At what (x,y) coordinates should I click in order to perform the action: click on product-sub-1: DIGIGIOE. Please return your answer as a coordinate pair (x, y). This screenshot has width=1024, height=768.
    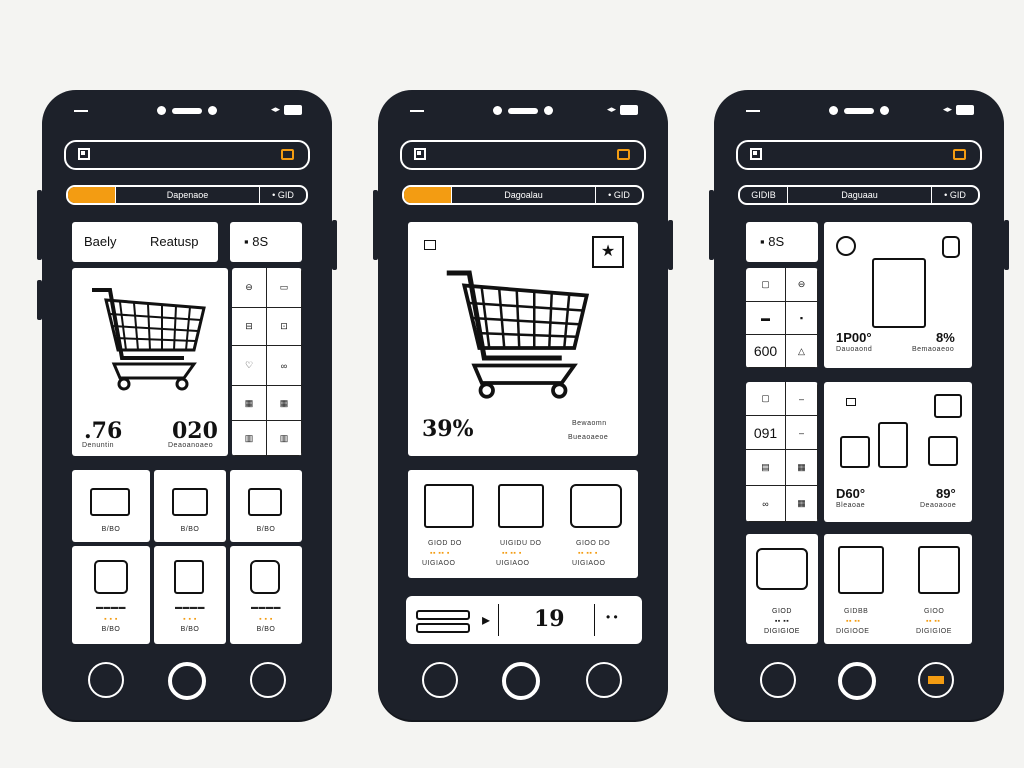
    Looking at the image, I should click on (782, 631).